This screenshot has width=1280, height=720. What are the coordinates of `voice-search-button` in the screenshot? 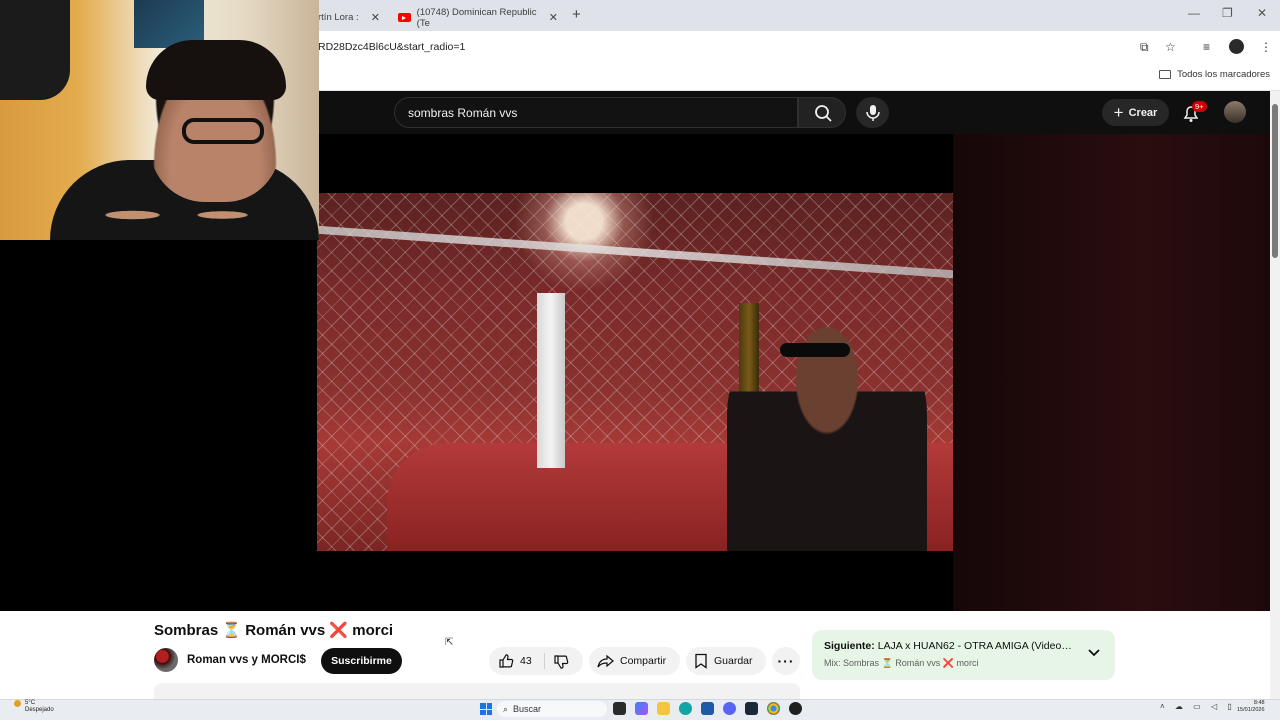 It's located at (872, 112).